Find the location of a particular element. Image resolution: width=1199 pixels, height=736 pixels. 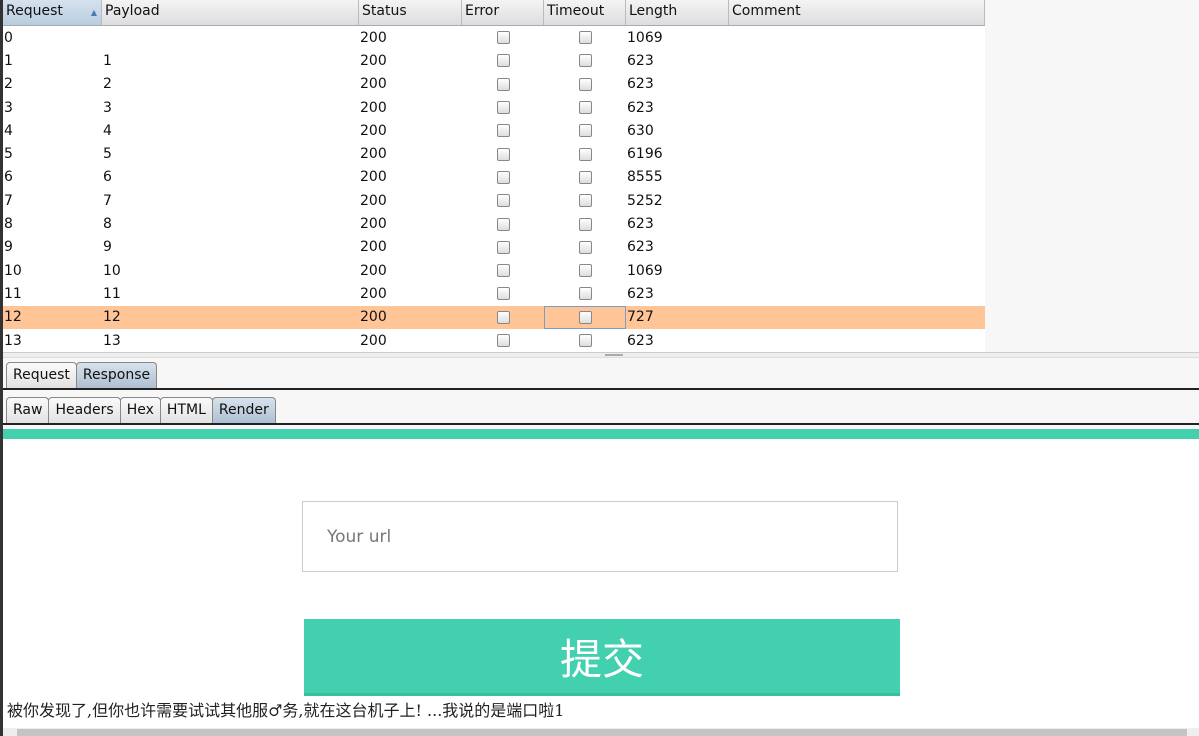

scrollbar-thumb is located at coordinates (602, 732).